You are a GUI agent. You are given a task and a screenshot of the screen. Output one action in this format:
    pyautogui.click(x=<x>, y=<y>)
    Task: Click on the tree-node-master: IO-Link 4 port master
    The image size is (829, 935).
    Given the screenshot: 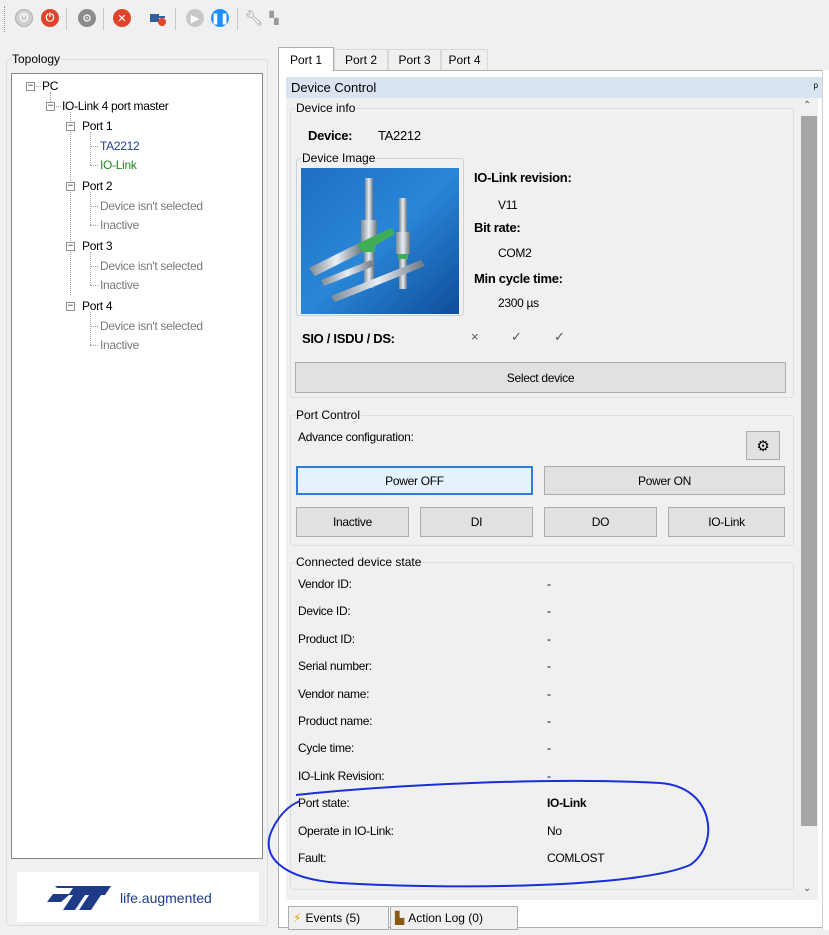 What is the action you would take?
    pyautogui.click(x=115, y=106)
    